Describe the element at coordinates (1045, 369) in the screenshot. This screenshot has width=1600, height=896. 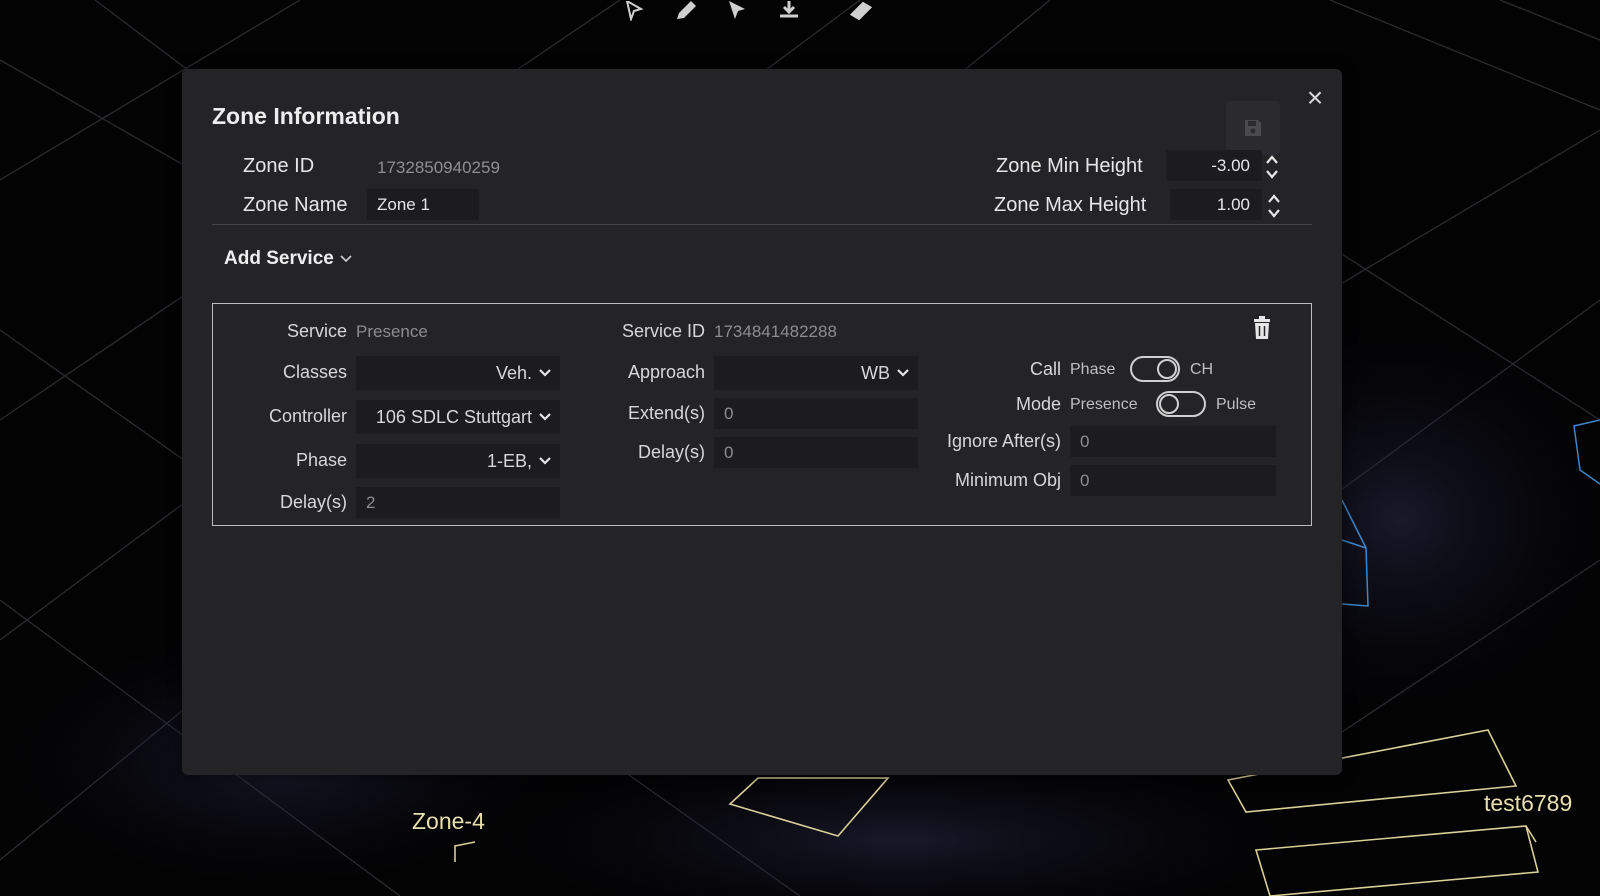
I see `call-label: Call` at that location.